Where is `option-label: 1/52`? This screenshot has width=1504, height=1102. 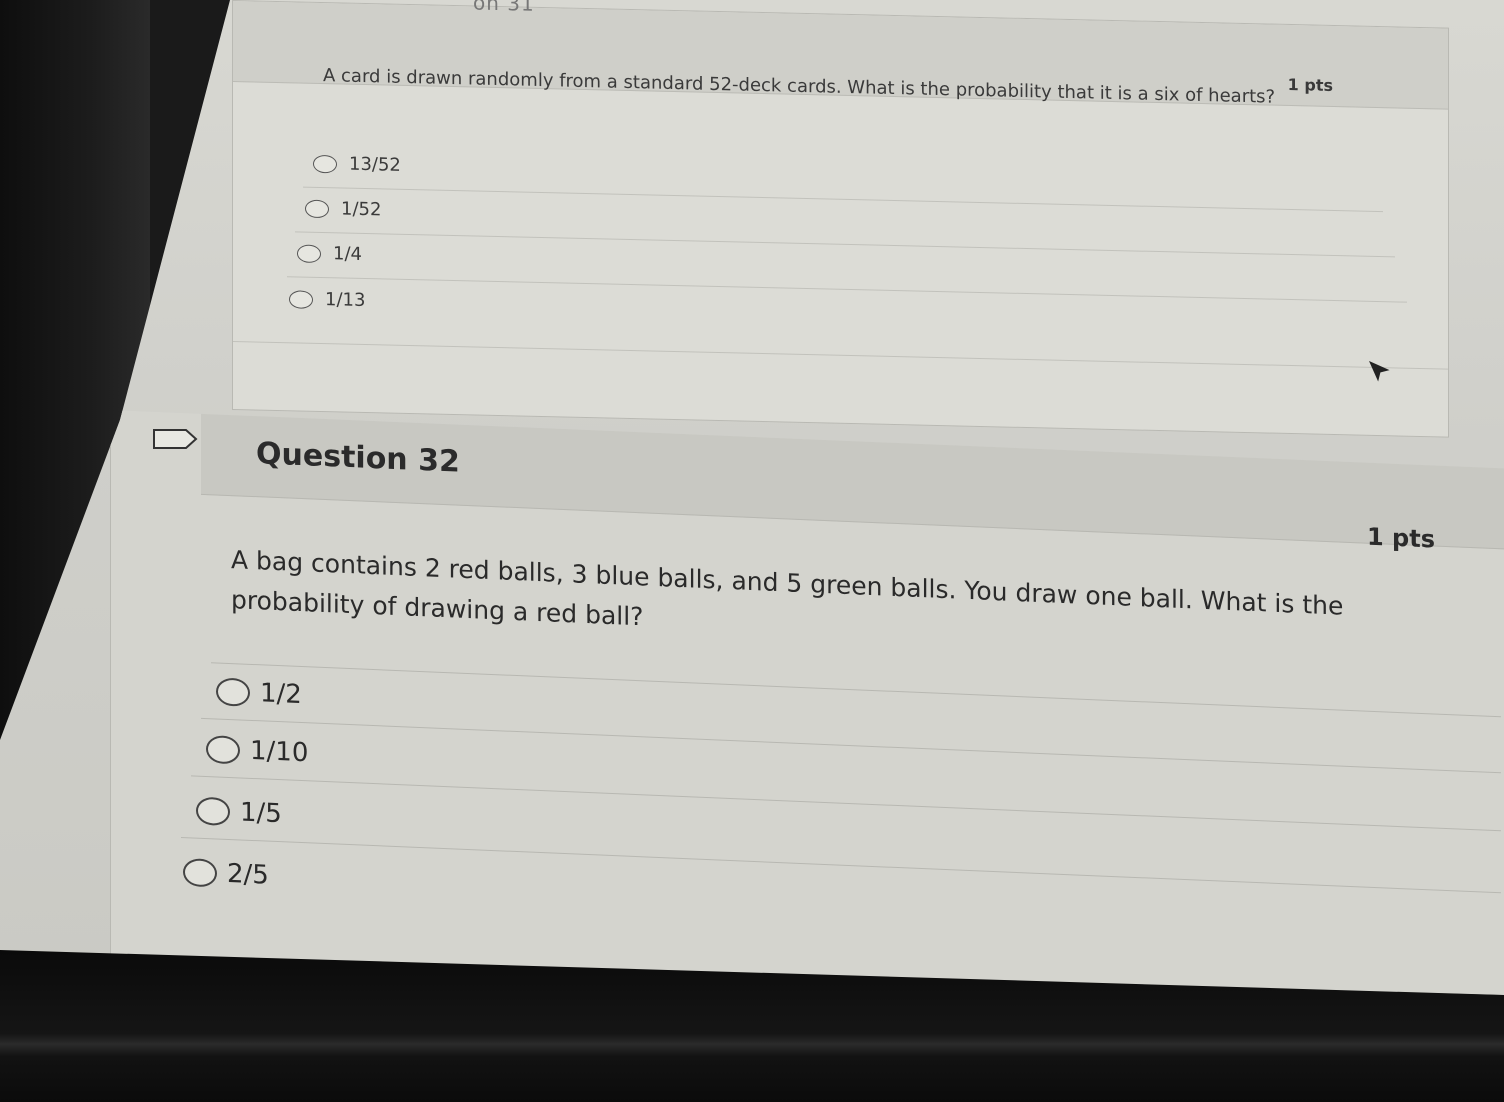 option-label: 1/52 is located at coordinates (361, 209).